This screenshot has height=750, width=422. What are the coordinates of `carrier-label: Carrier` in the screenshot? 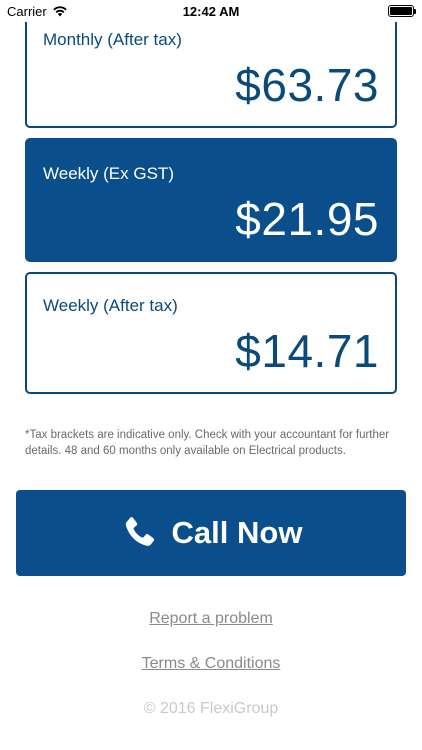 It's located at (27, 11).